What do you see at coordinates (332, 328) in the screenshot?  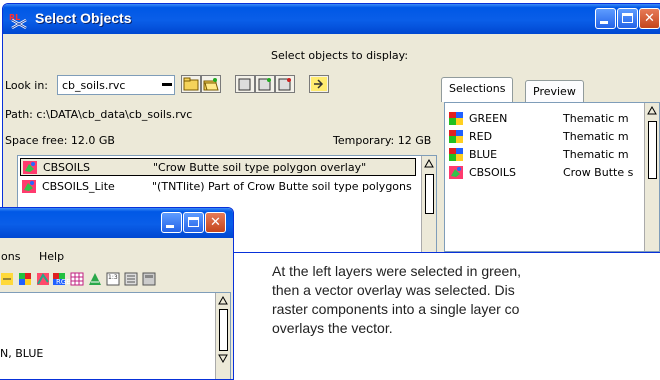 I see `caption-line: overlays the vector.` at bounding box center [332, 328].